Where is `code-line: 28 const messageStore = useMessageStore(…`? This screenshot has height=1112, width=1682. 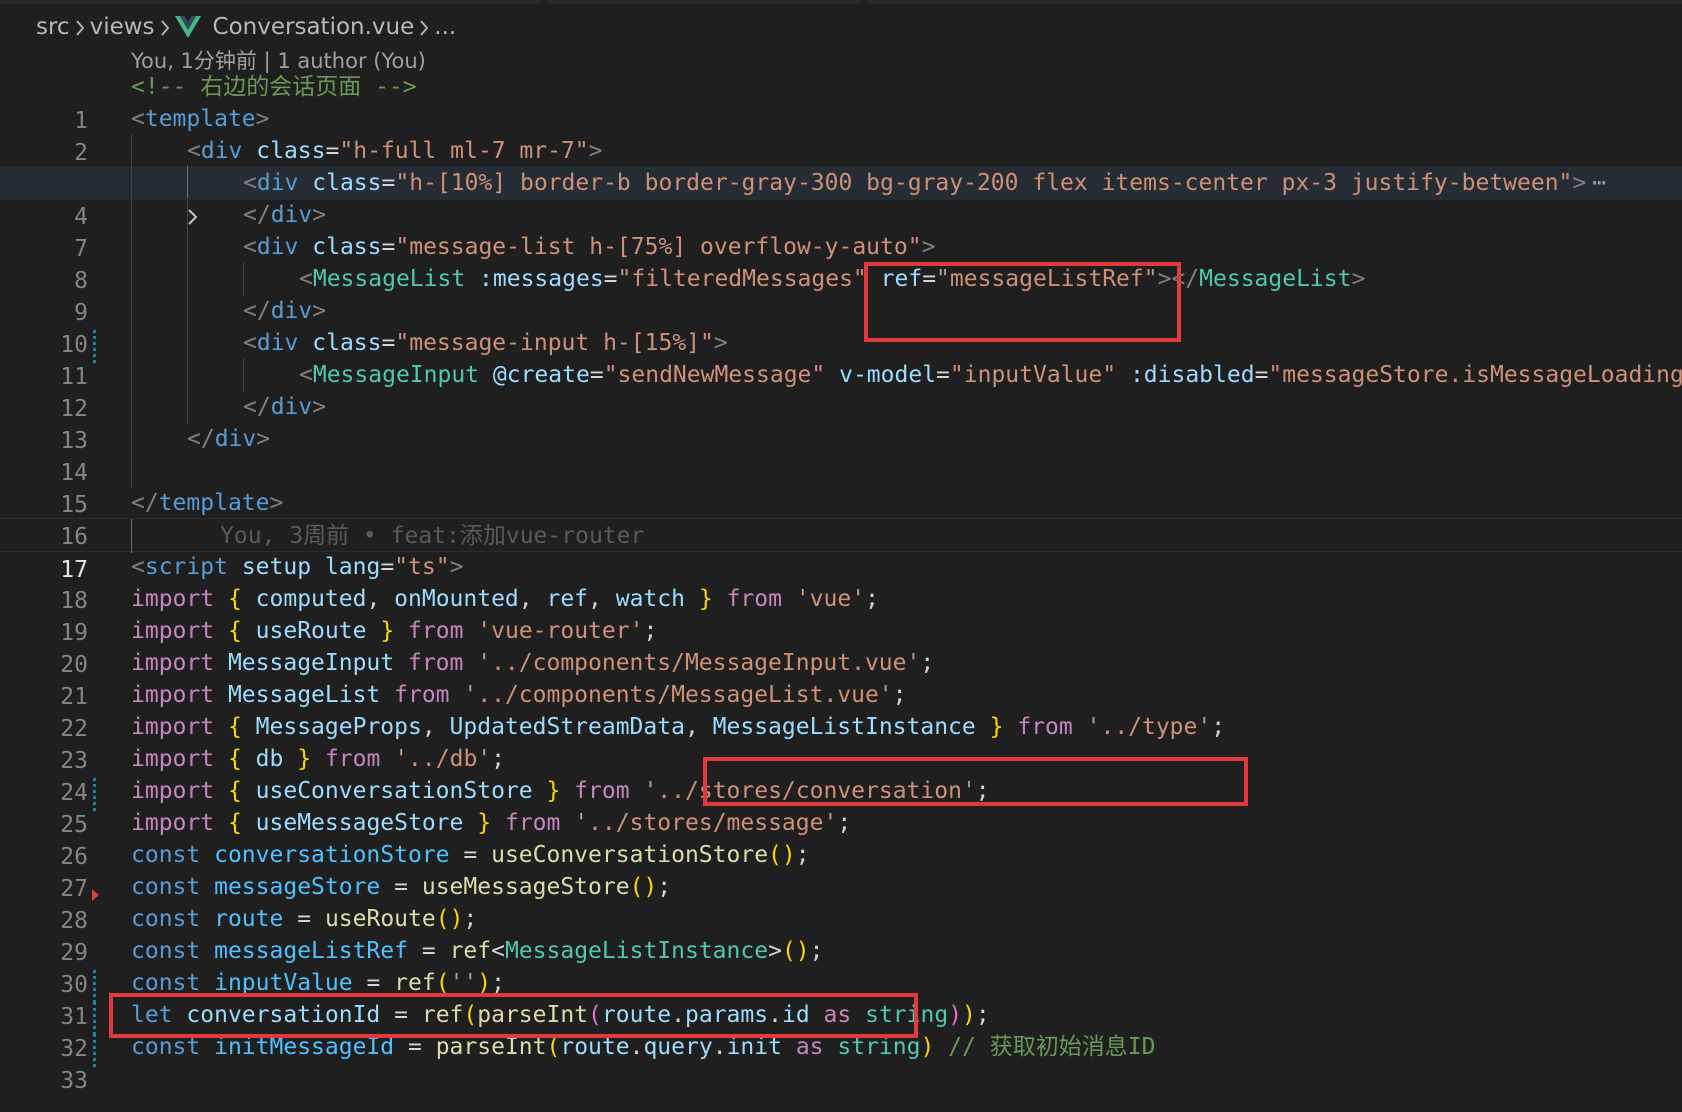 code-line: 28 const messageStore = useMessageStore(… is located at coordinates (841, 902).